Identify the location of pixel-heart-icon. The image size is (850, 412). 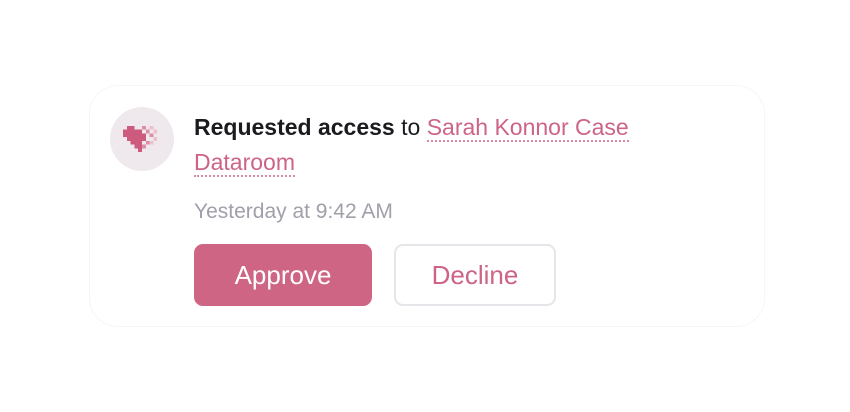
(142, 139).